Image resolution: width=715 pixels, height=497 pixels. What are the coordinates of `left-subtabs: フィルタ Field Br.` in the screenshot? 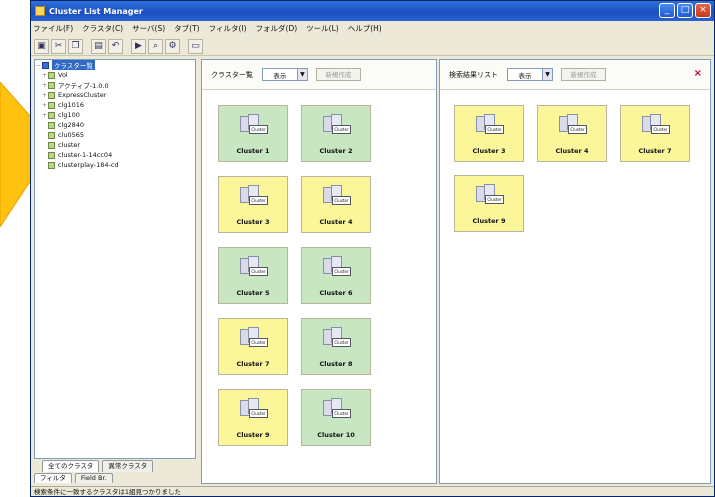 It's located at (73, 478).